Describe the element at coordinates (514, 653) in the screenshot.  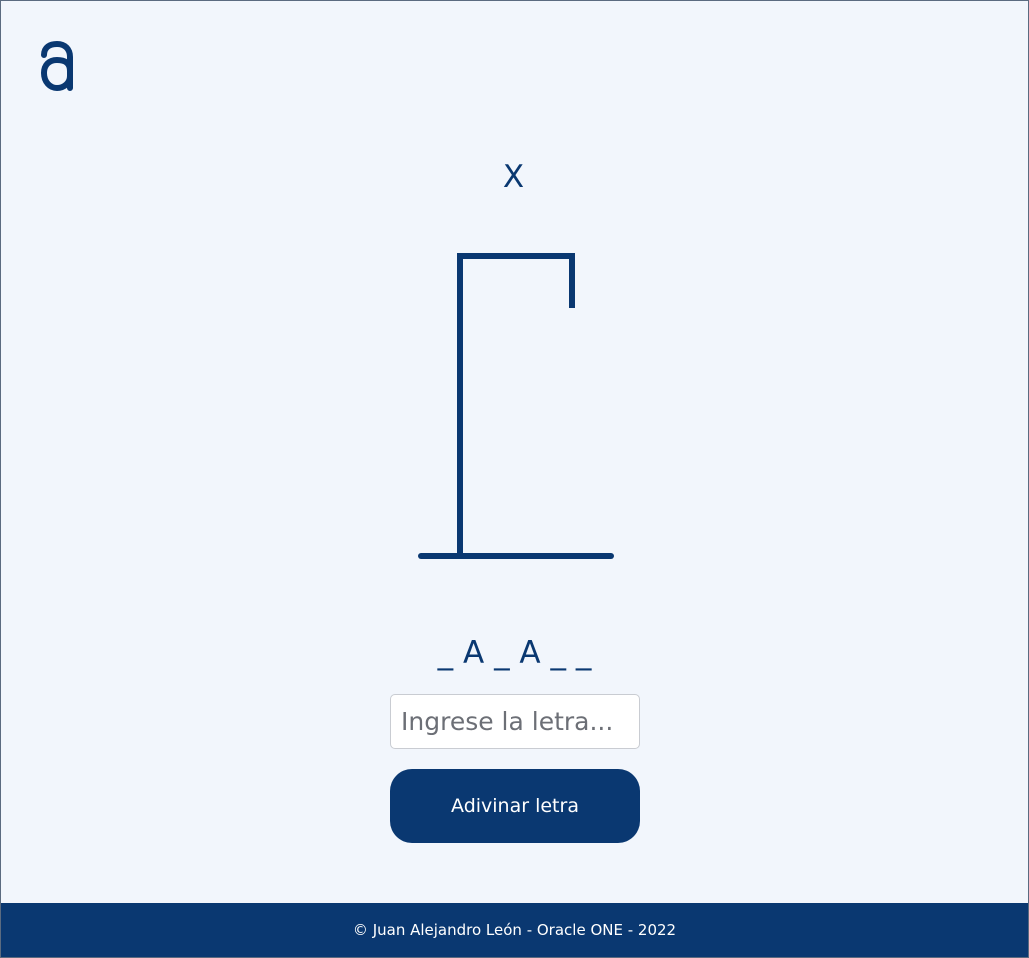
I see `word-display: _ A _ A _ _` at that location.